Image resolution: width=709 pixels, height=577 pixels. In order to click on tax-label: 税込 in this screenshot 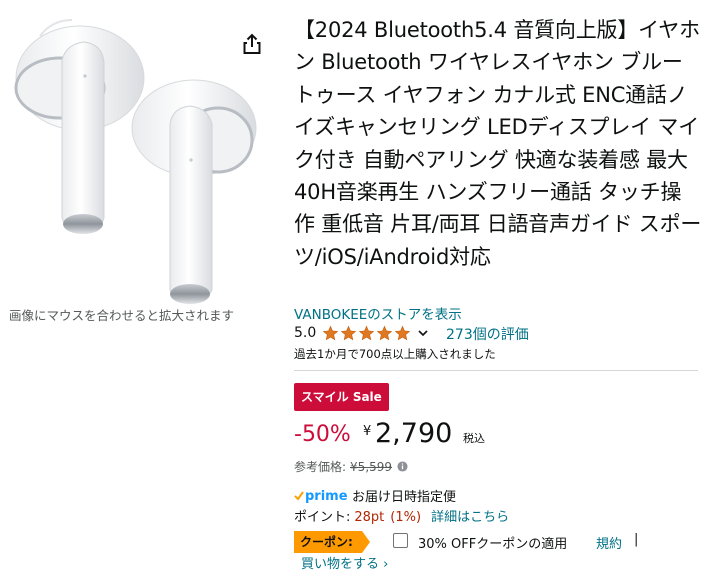, I will do `click(474, 438)`.